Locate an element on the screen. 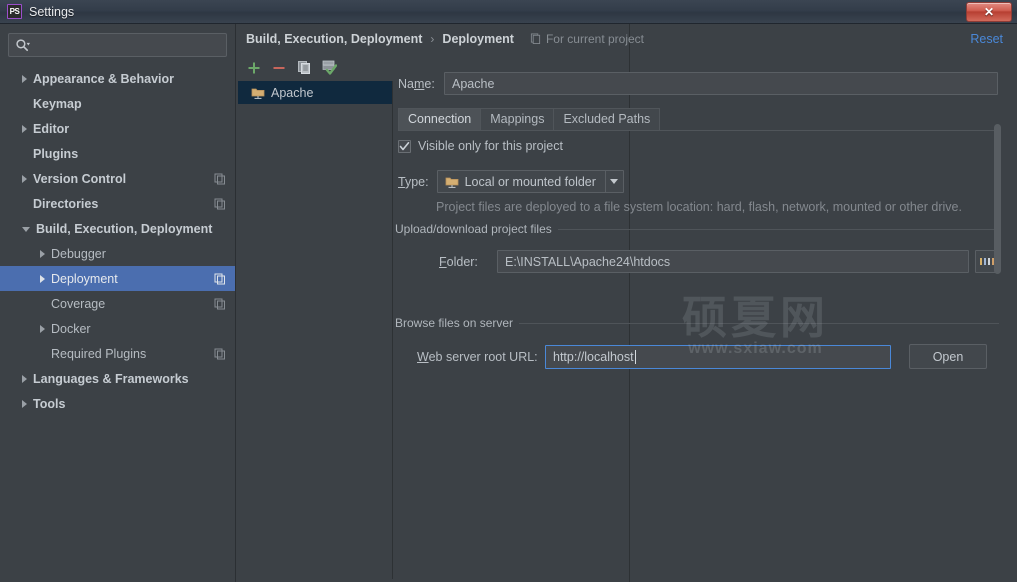 This screenshot has height=582, width=1017. add-server-button is located at coordinates (254, 68).